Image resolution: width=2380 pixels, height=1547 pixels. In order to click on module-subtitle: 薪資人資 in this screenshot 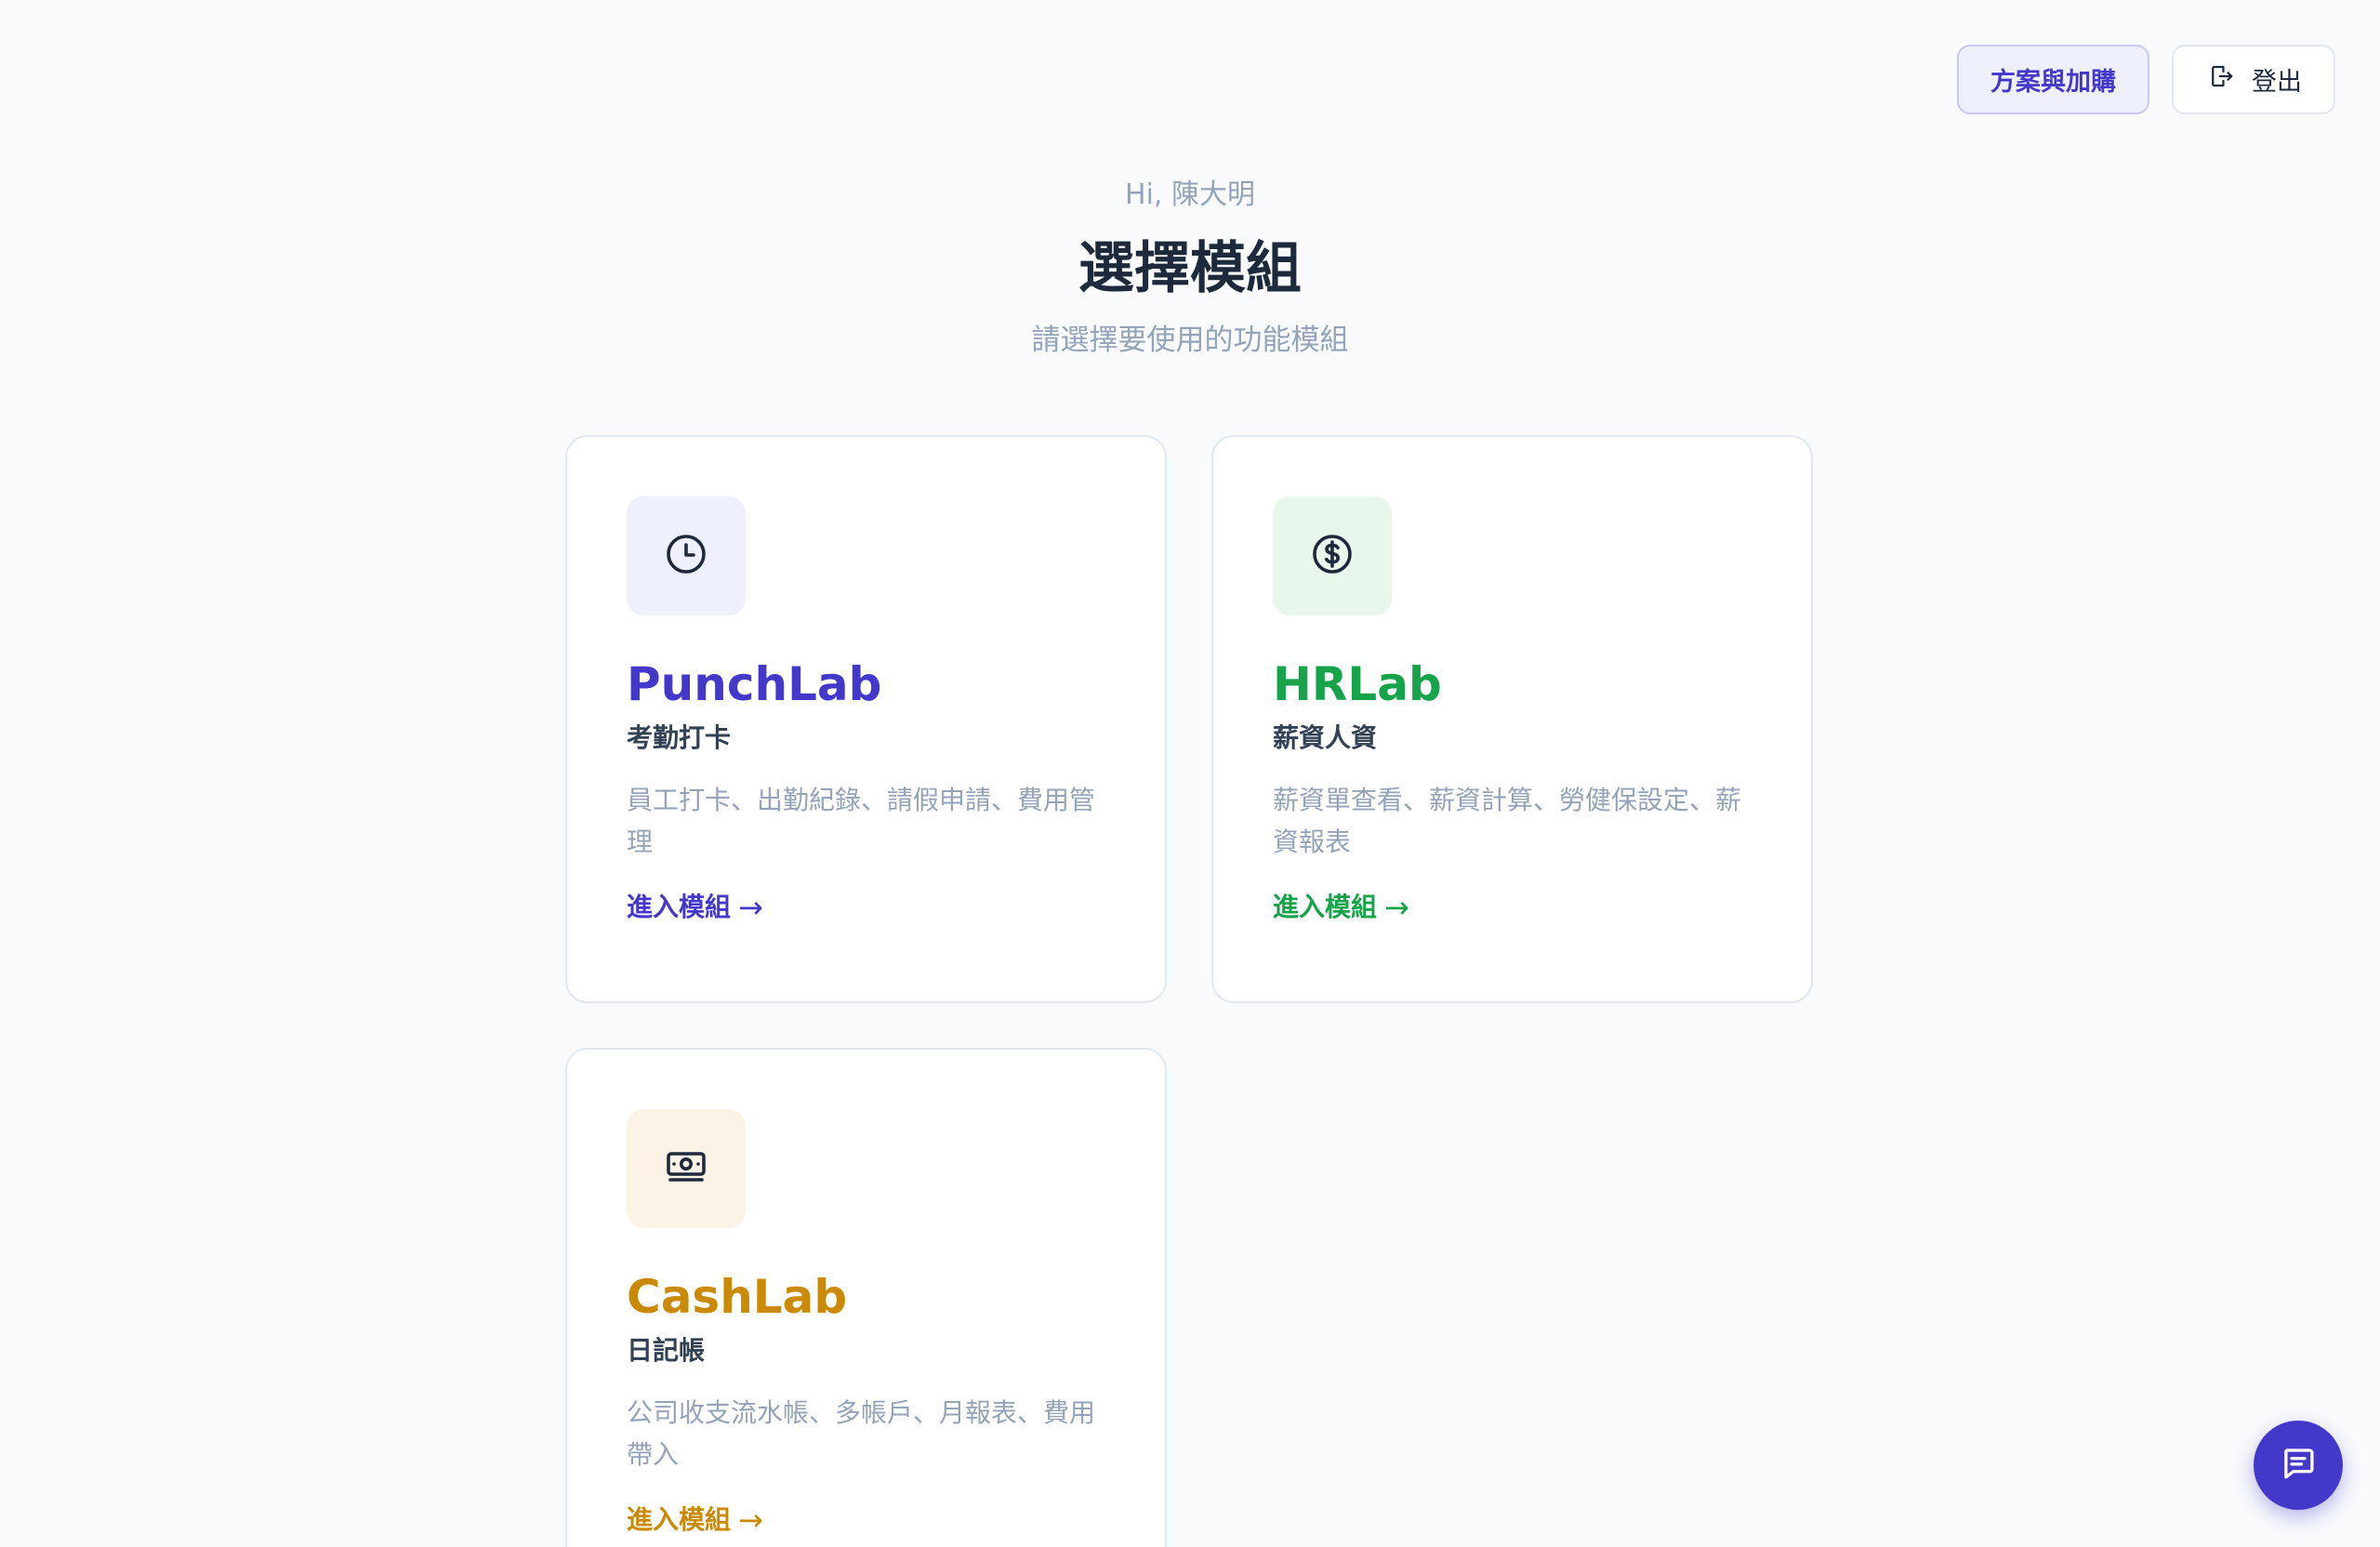, I will do `click(1325, 737)`.